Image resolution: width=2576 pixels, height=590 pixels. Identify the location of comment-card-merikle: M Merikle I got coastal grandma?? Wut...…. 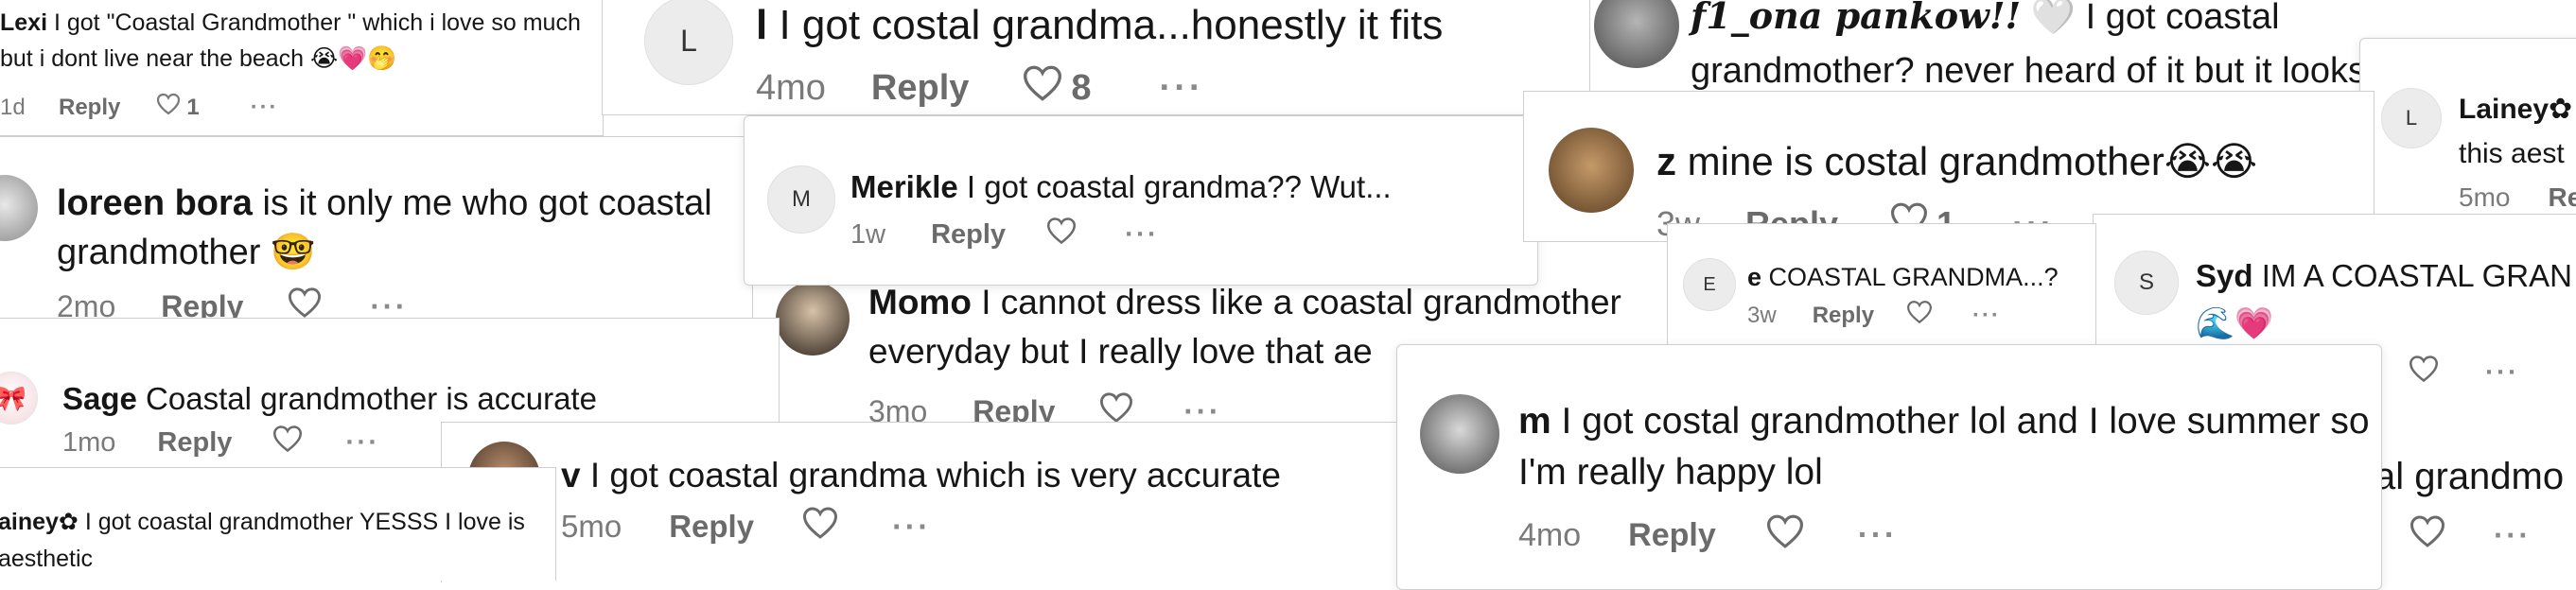
(1141, 200).